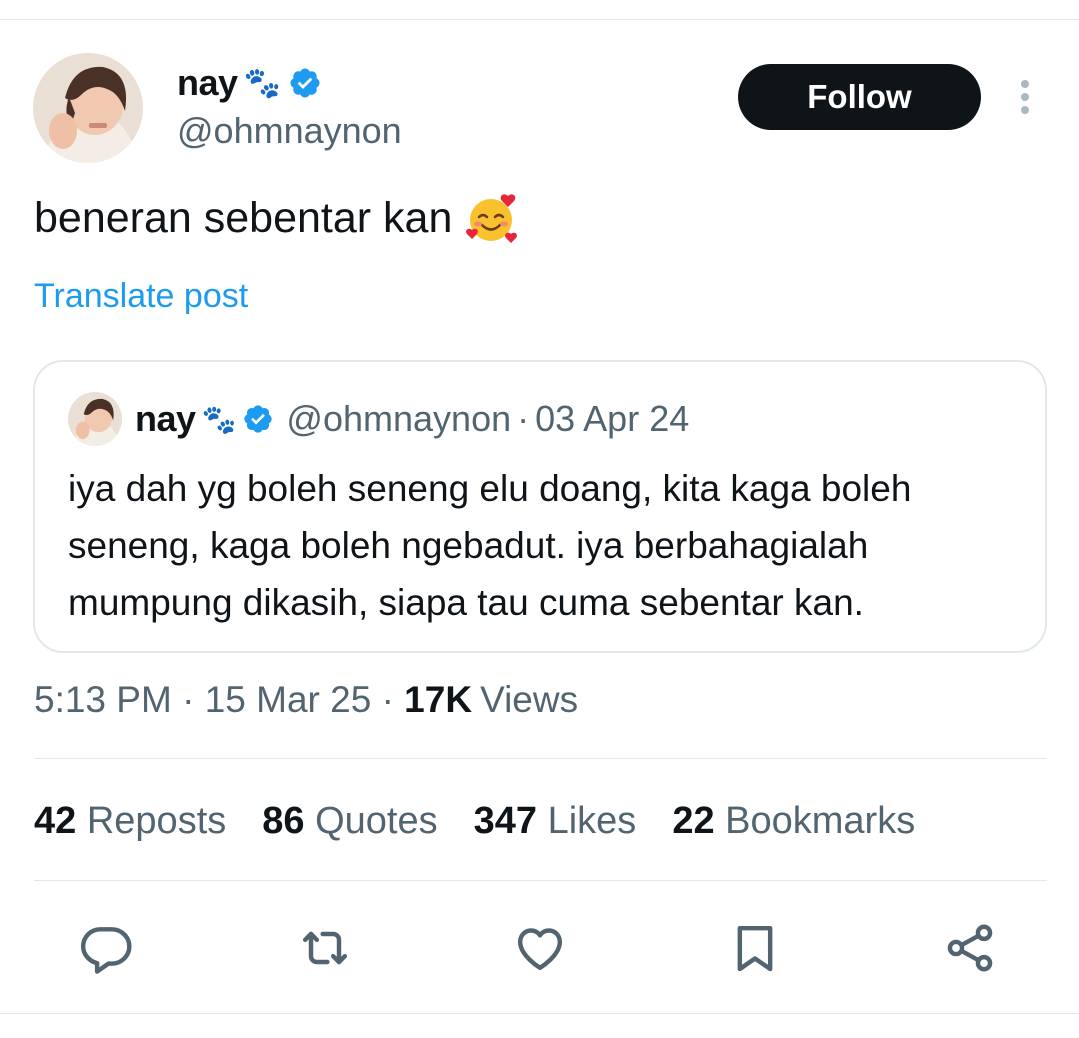 This screenshot has width=1079, height=1038. I want to click on quote-header: nay 🐾 @ohmnaynon · 03 Apr 24, so click(412, 419).